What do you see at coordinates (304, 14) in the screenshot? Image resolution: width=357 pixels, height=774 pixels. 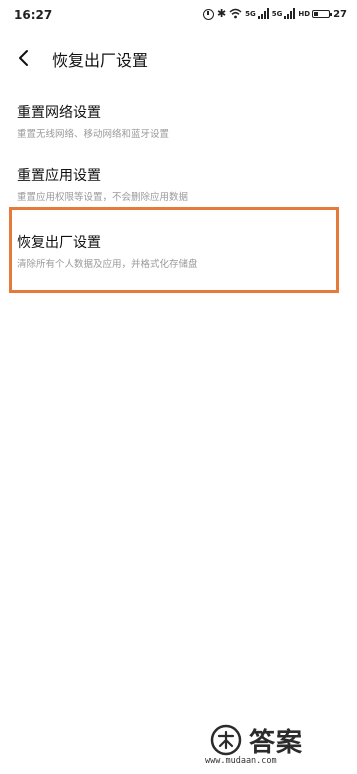 I see `signal-label-3: HD` at bounding box center [304, 14].